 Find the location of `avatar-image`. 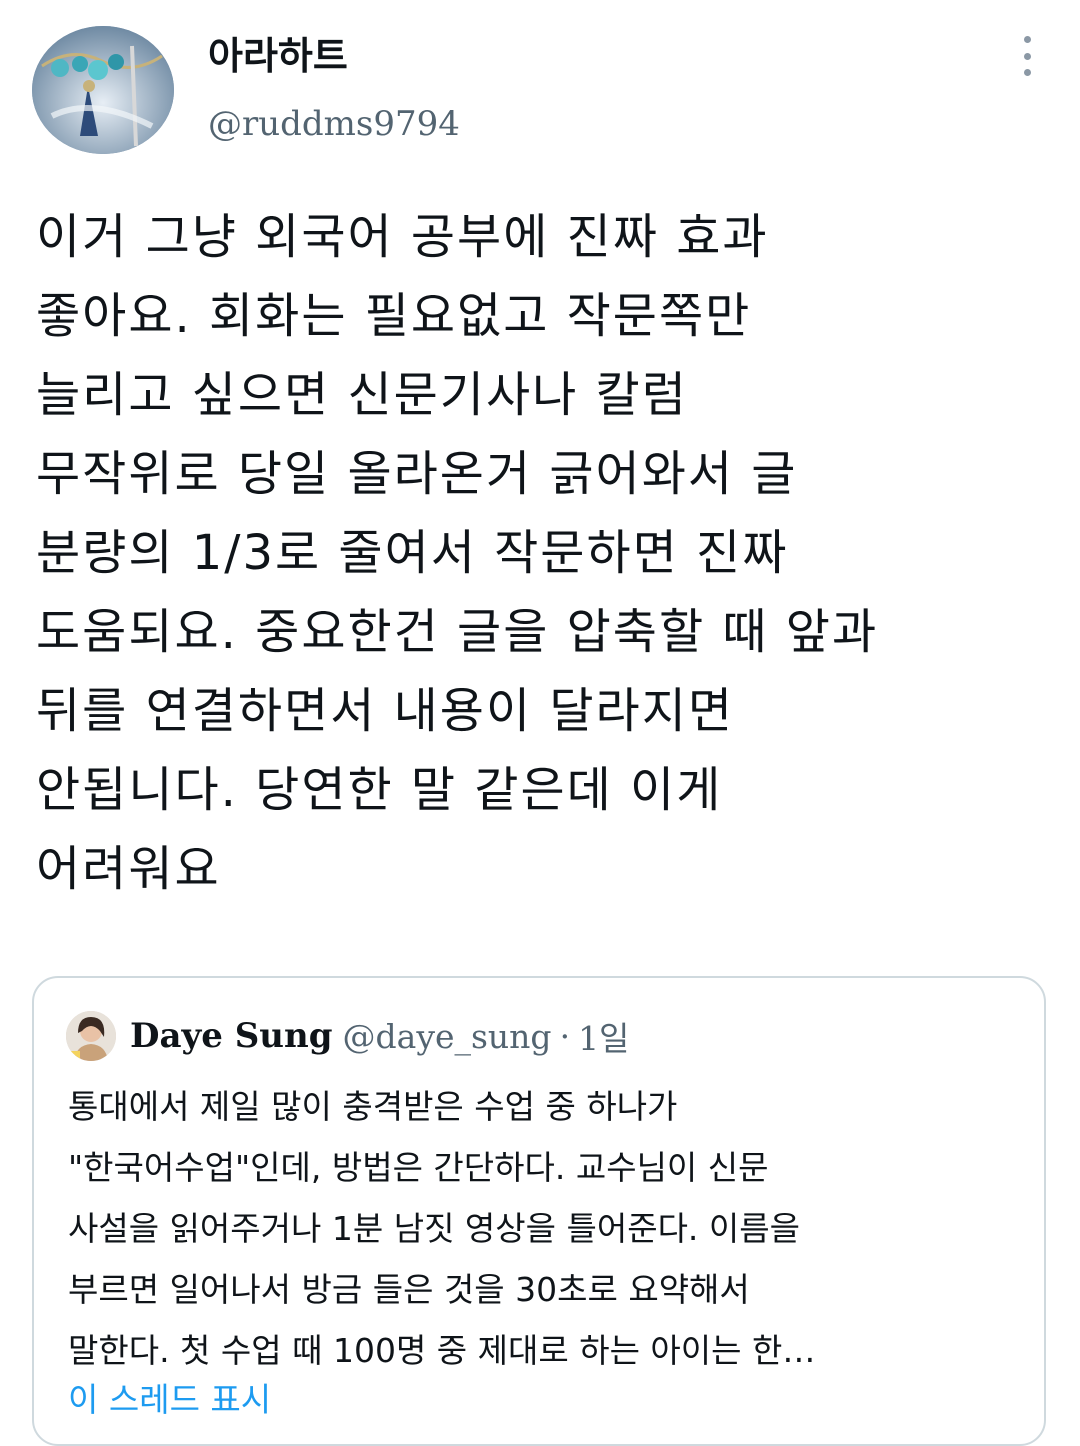

avatar-image is located at coordinates (103, 90).